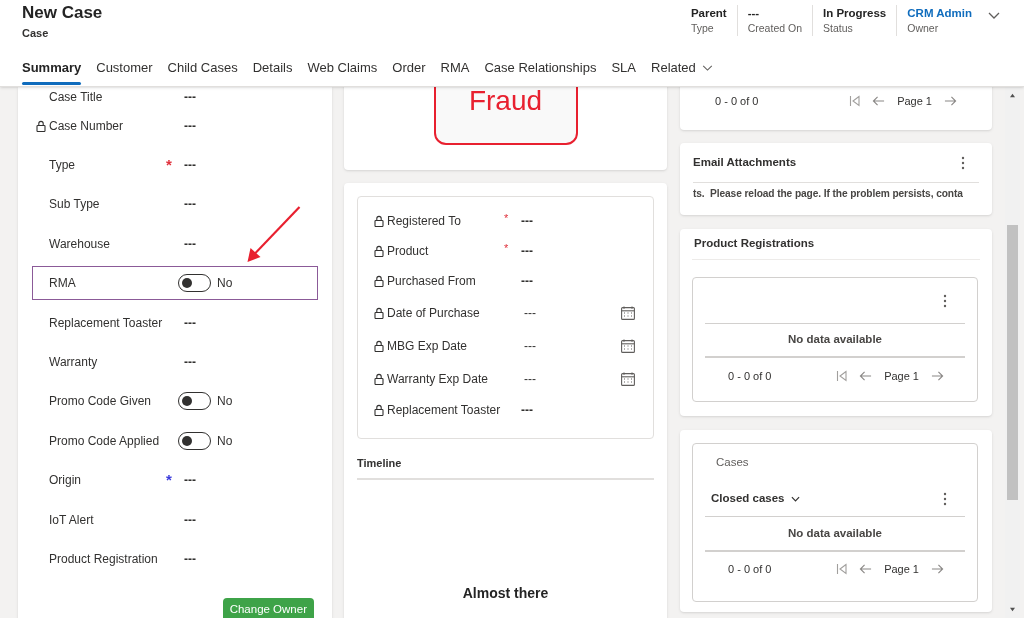  I want to click on tab: SLA, so click(623, 67).